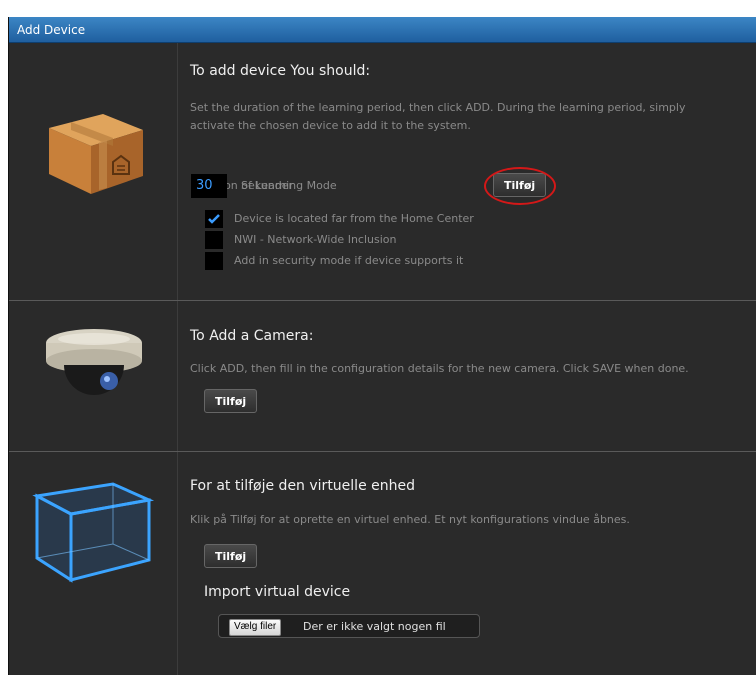 The image size is (756, 675). What do you see at coordinates (280, 71) in the screenshot?
I see `device-heading: To add device You should:` at bounding box center [280, 71].